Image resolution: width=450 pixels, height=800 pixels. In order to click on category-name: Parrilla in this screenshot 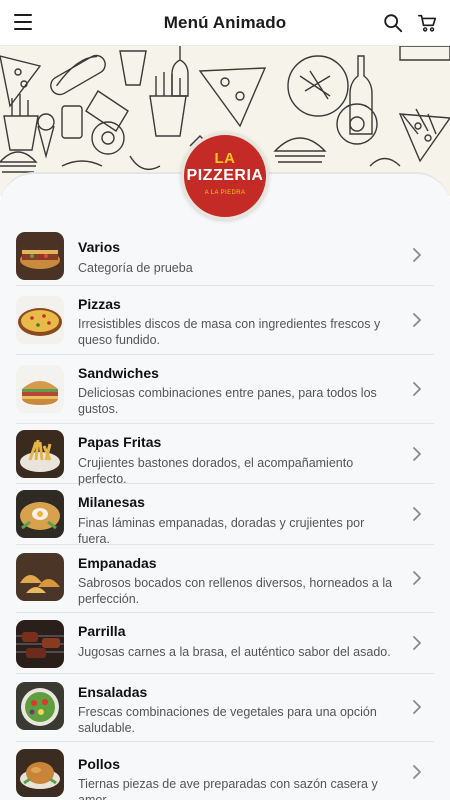, I will do `click(102, 631)`.